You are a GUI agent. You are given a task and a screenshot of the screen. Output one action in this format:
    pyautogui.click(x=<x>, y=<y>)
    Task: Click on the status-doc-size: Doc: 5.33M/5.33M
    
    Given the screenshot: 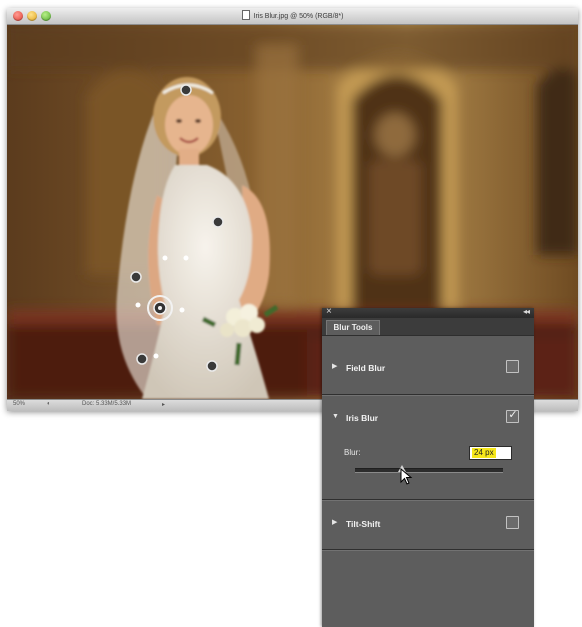 What is the action you would take?
    pyautogui.click(x=107, y=404)
    